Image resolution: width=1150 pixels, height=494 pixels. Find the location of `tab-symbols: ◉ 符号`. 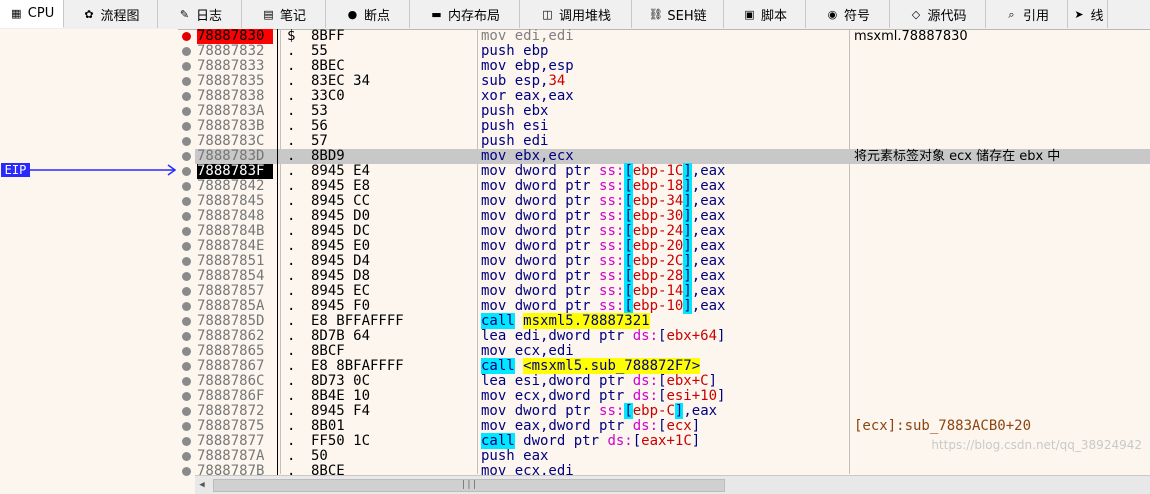

tab-symbols: ◉ 符号 is located at coordinates (848, 14).